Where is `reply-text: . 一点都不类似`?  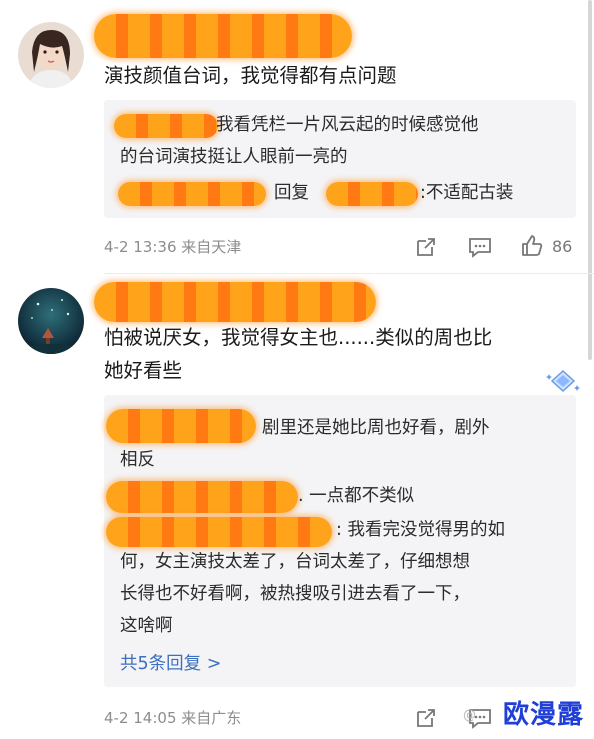 reply-text: . 一点都不类似 is located at coordinates (356, 496).